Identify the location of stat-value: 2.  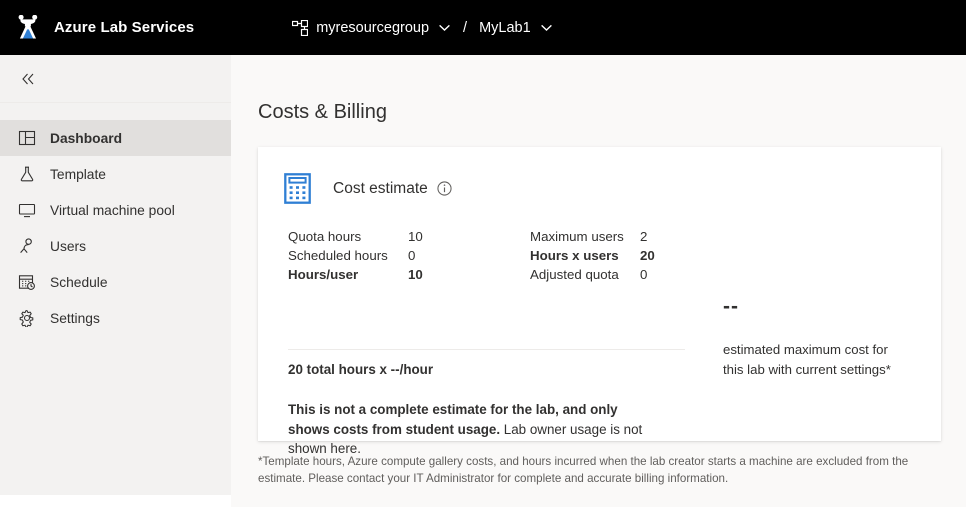
(644, 236).